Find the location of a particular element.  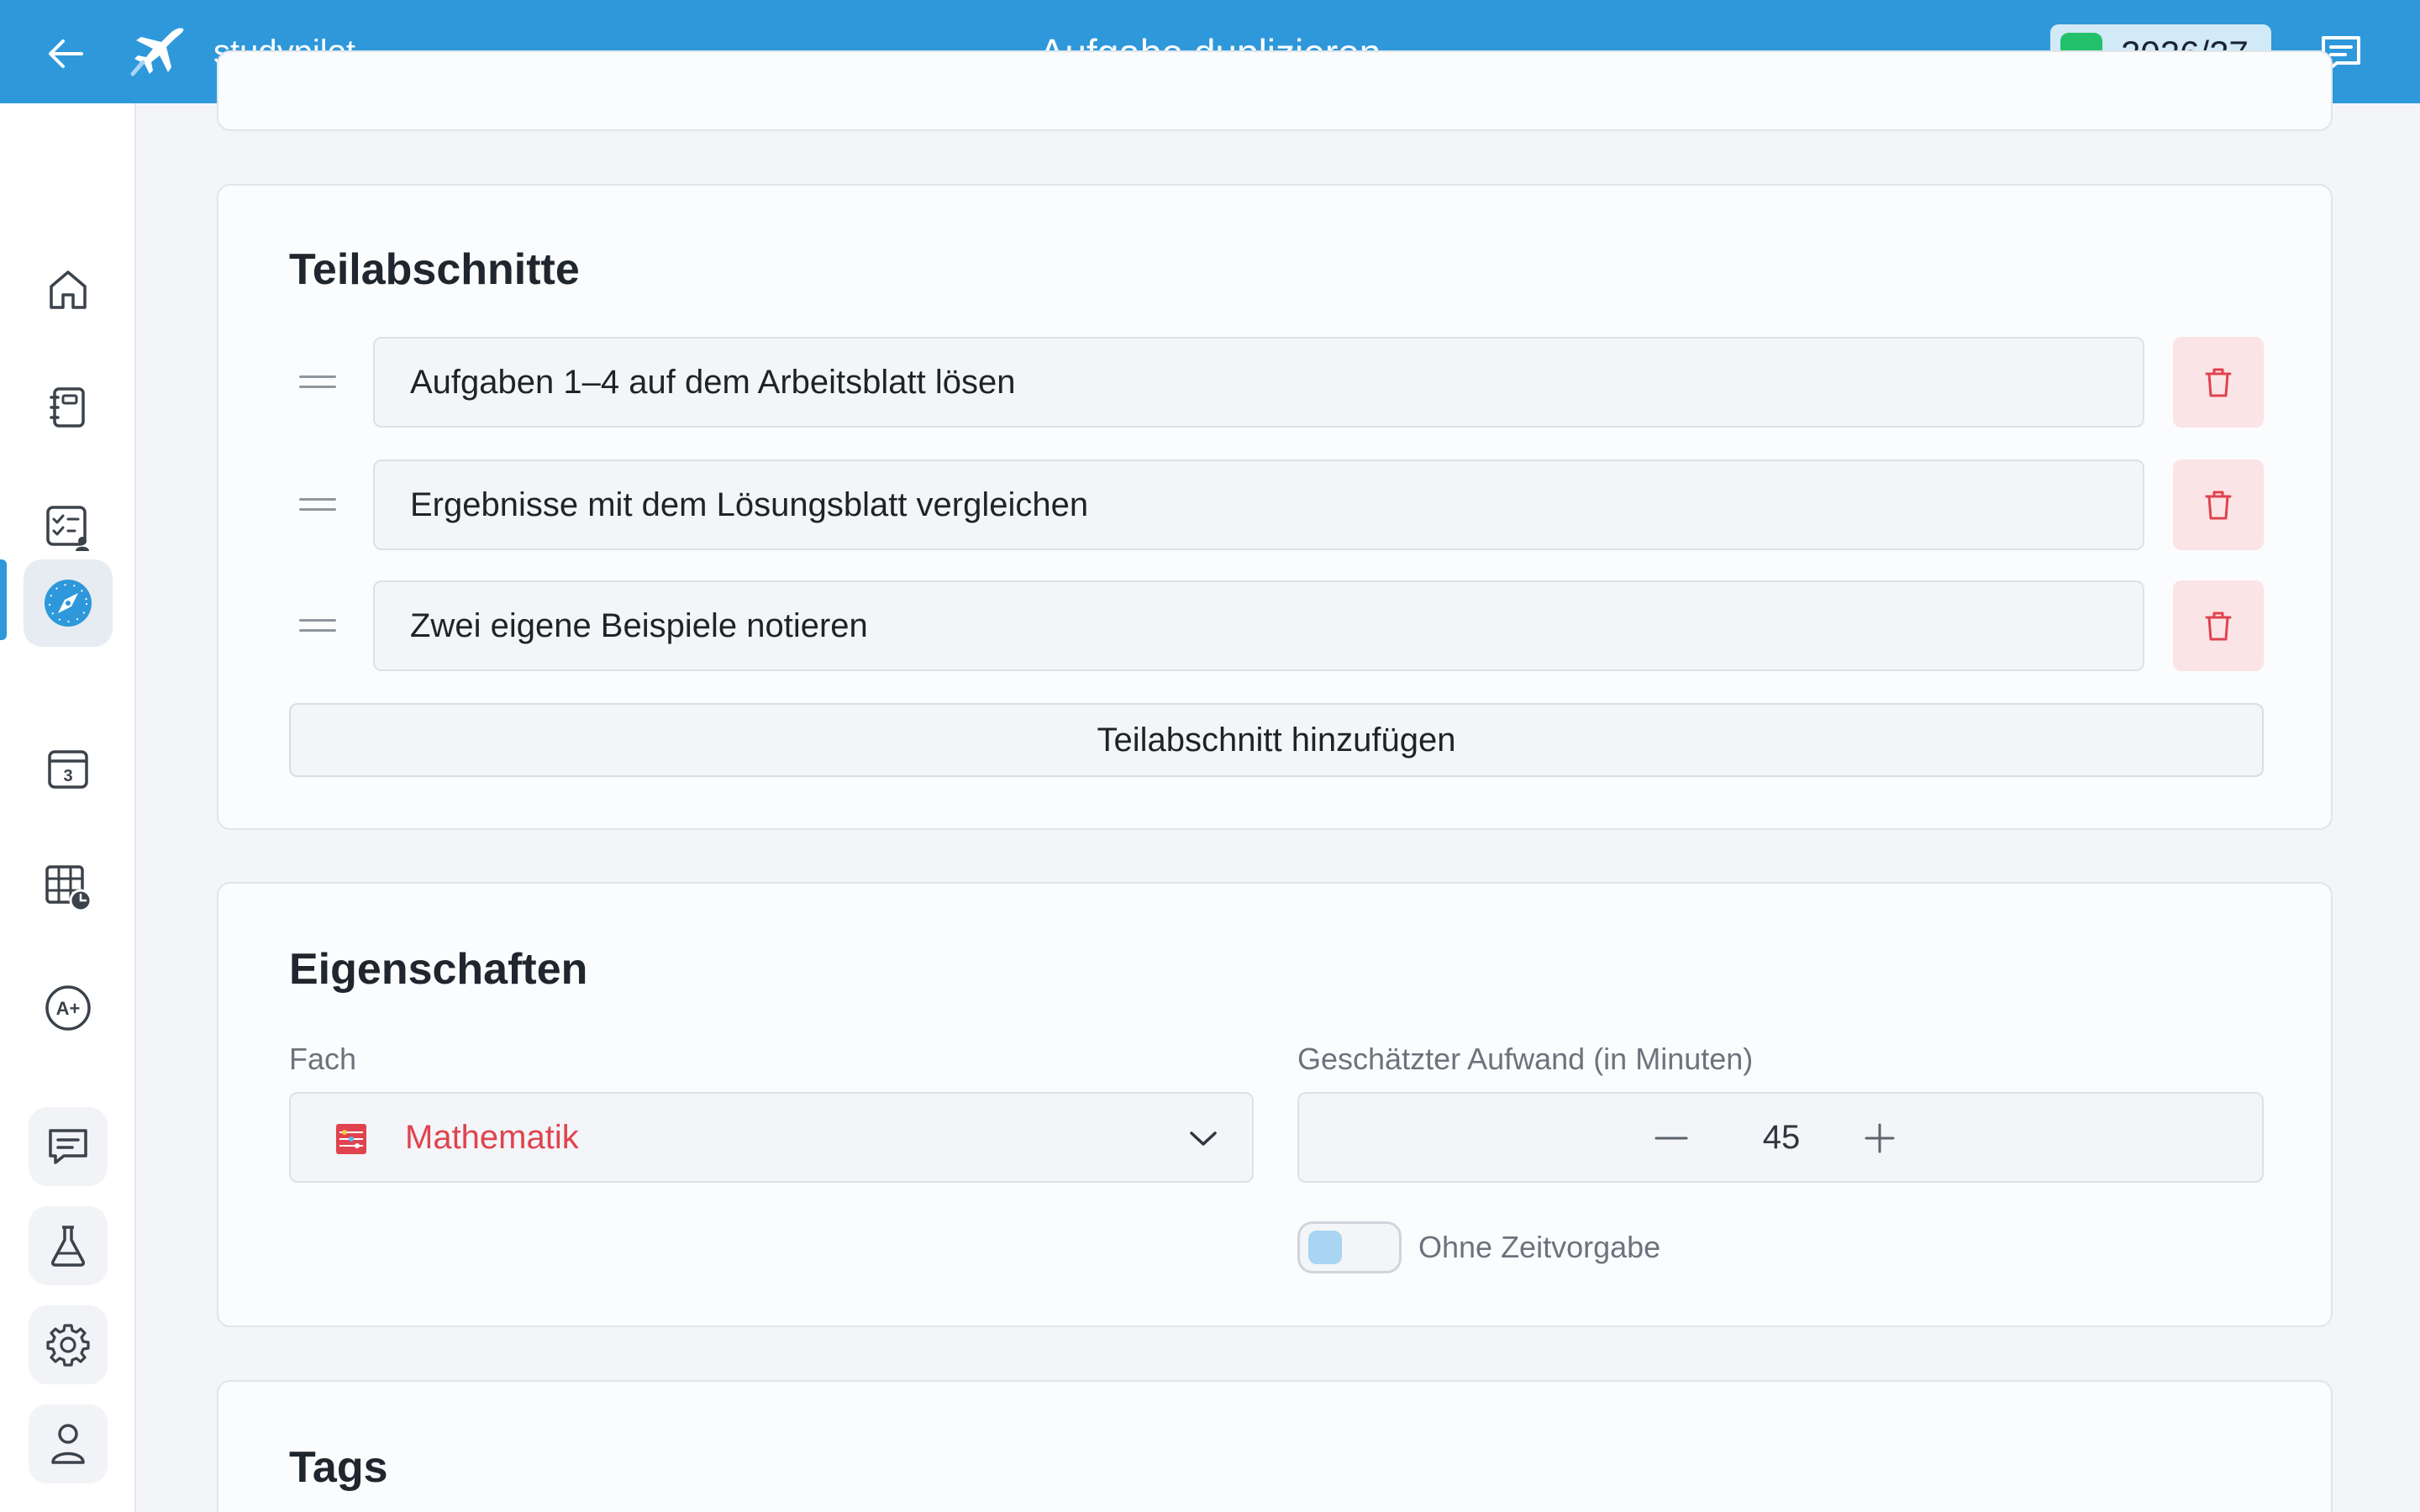

subsections-title: Teilabschnitte is located at coordinates (435, 269).